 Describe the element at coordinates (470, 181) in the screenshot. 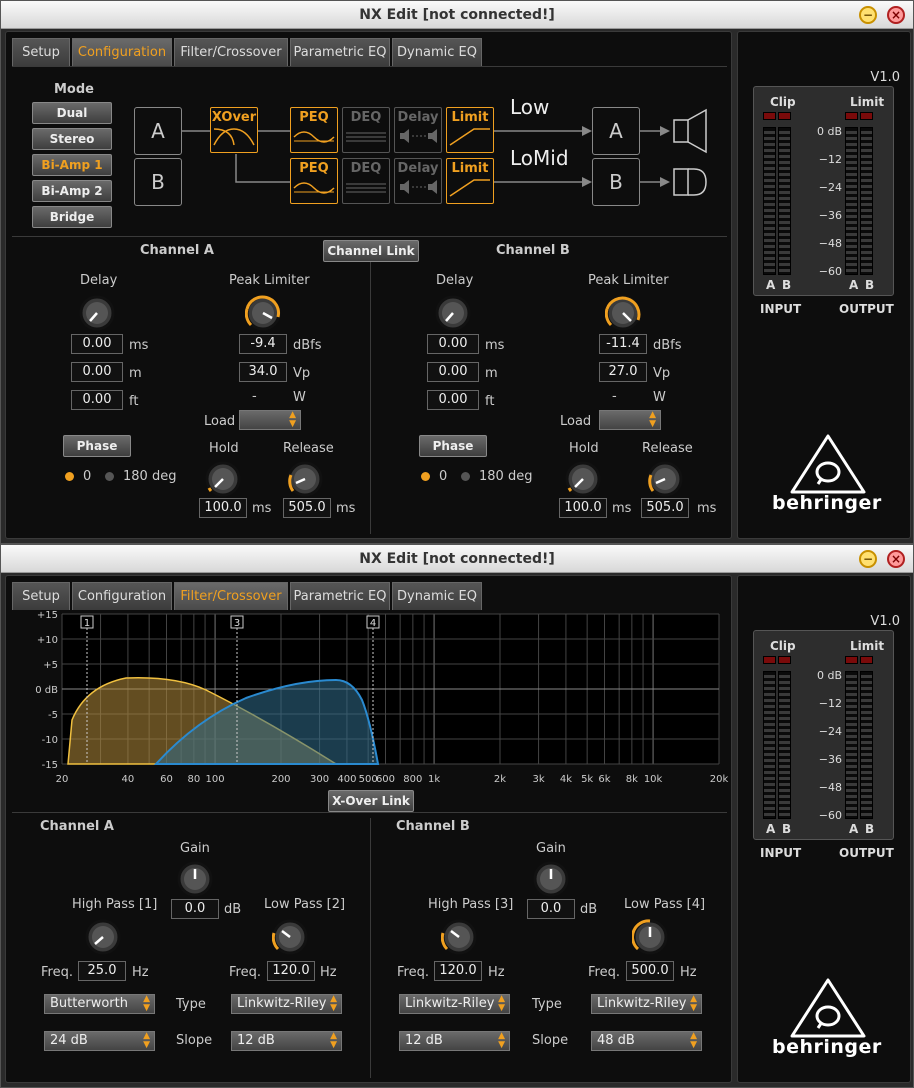

I see `limit-b-block: Limit` at that location.